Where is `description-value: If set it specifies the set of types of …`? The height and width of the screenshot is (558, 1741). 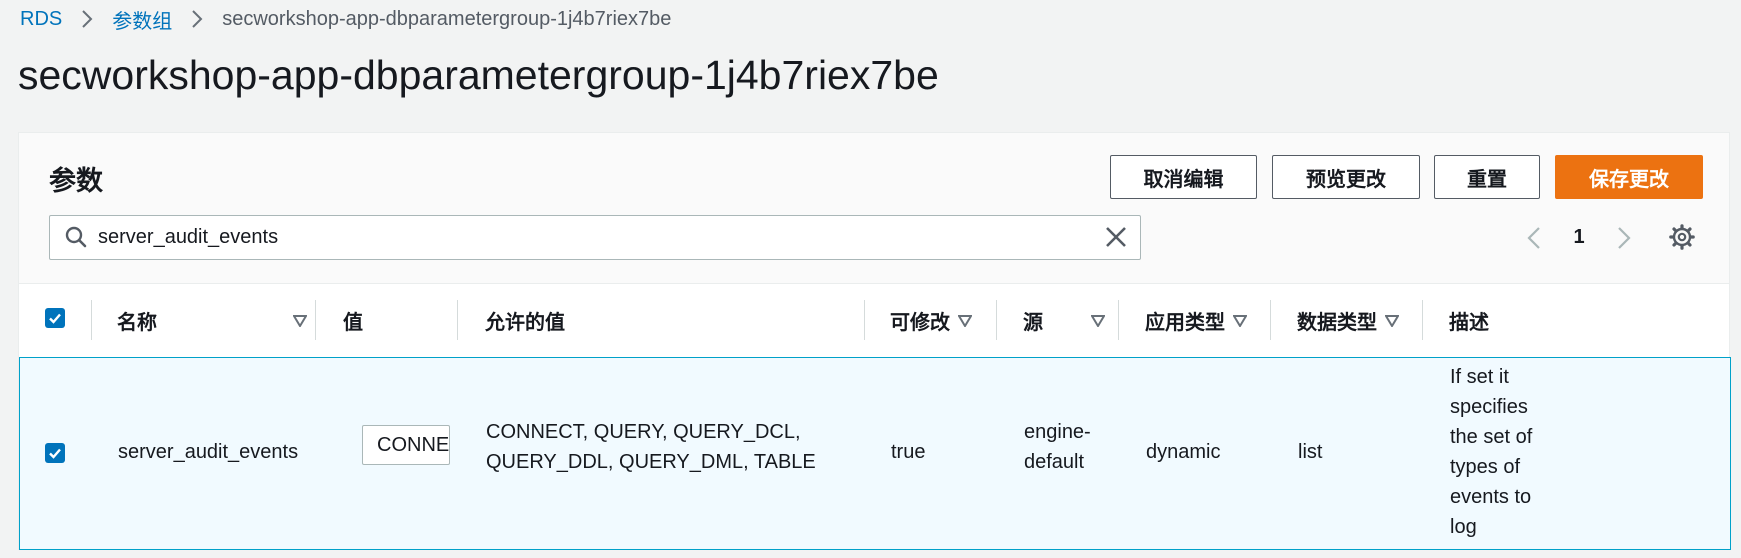 description-value: If set it specifies the set of types of … is located at coordinates (1491, 452).